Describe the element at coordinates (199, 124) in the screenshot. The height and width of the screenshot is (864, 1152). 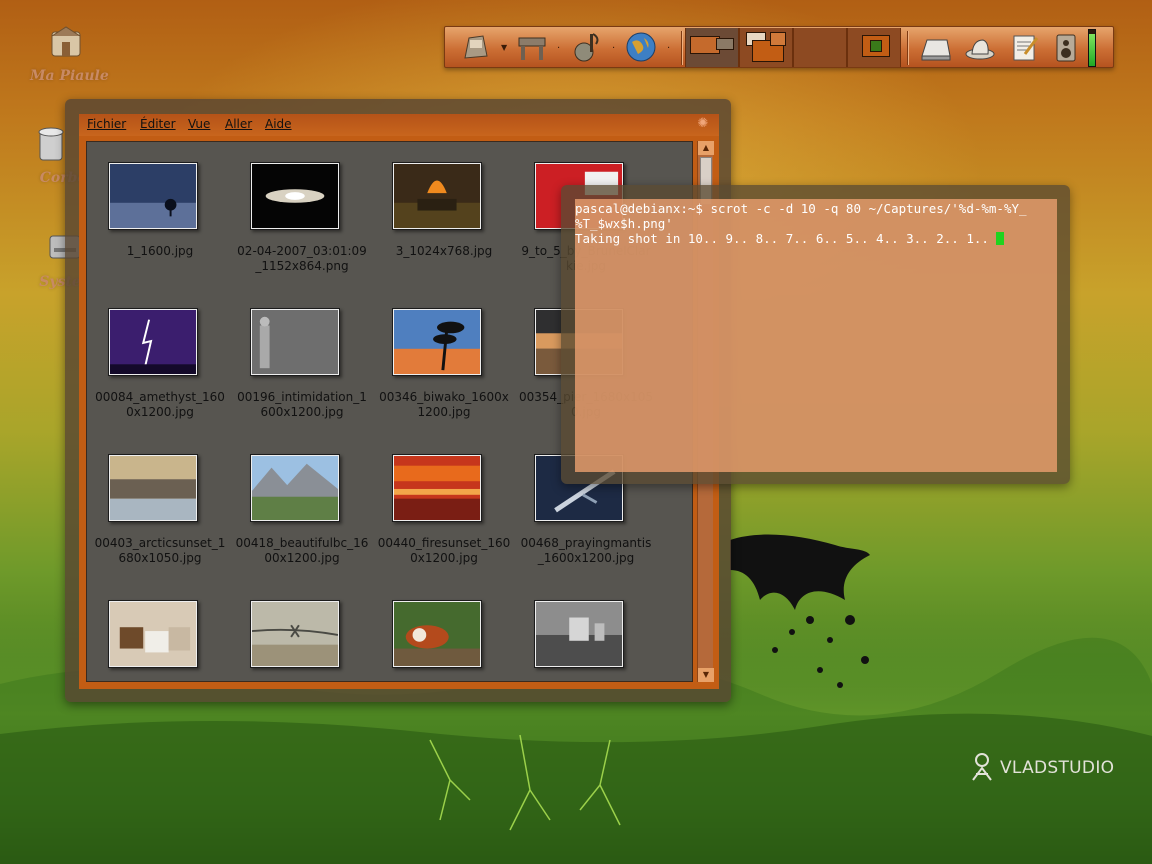
I see `menu-vue: Vue` at that location.